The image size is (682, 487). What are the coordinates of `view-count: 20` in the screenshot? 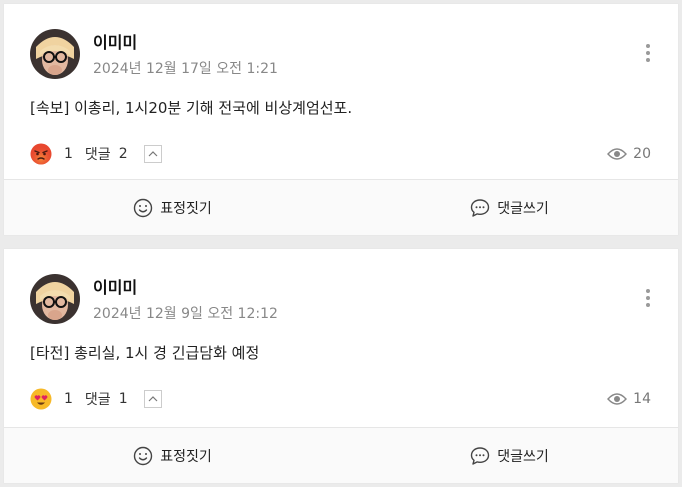 It's located at (629, 154).